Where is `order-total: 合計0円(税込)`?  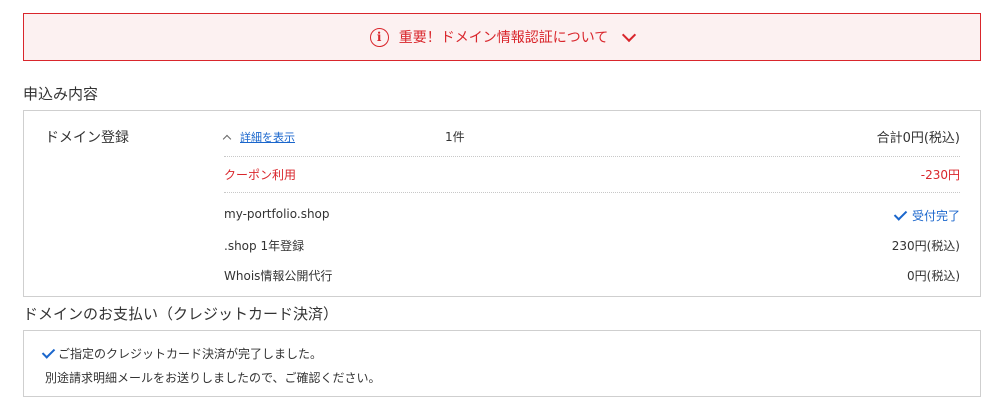 order-total: 合計0円(税込) is located at coordinates (918, 138).